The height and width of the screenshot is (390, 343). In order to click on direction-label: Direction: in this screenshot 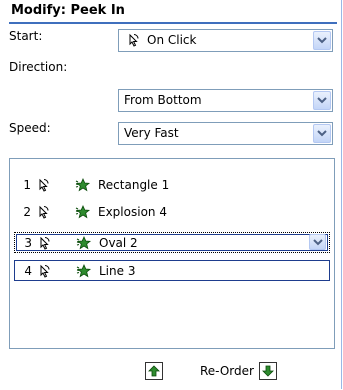, I will do `click(38, 67)`.